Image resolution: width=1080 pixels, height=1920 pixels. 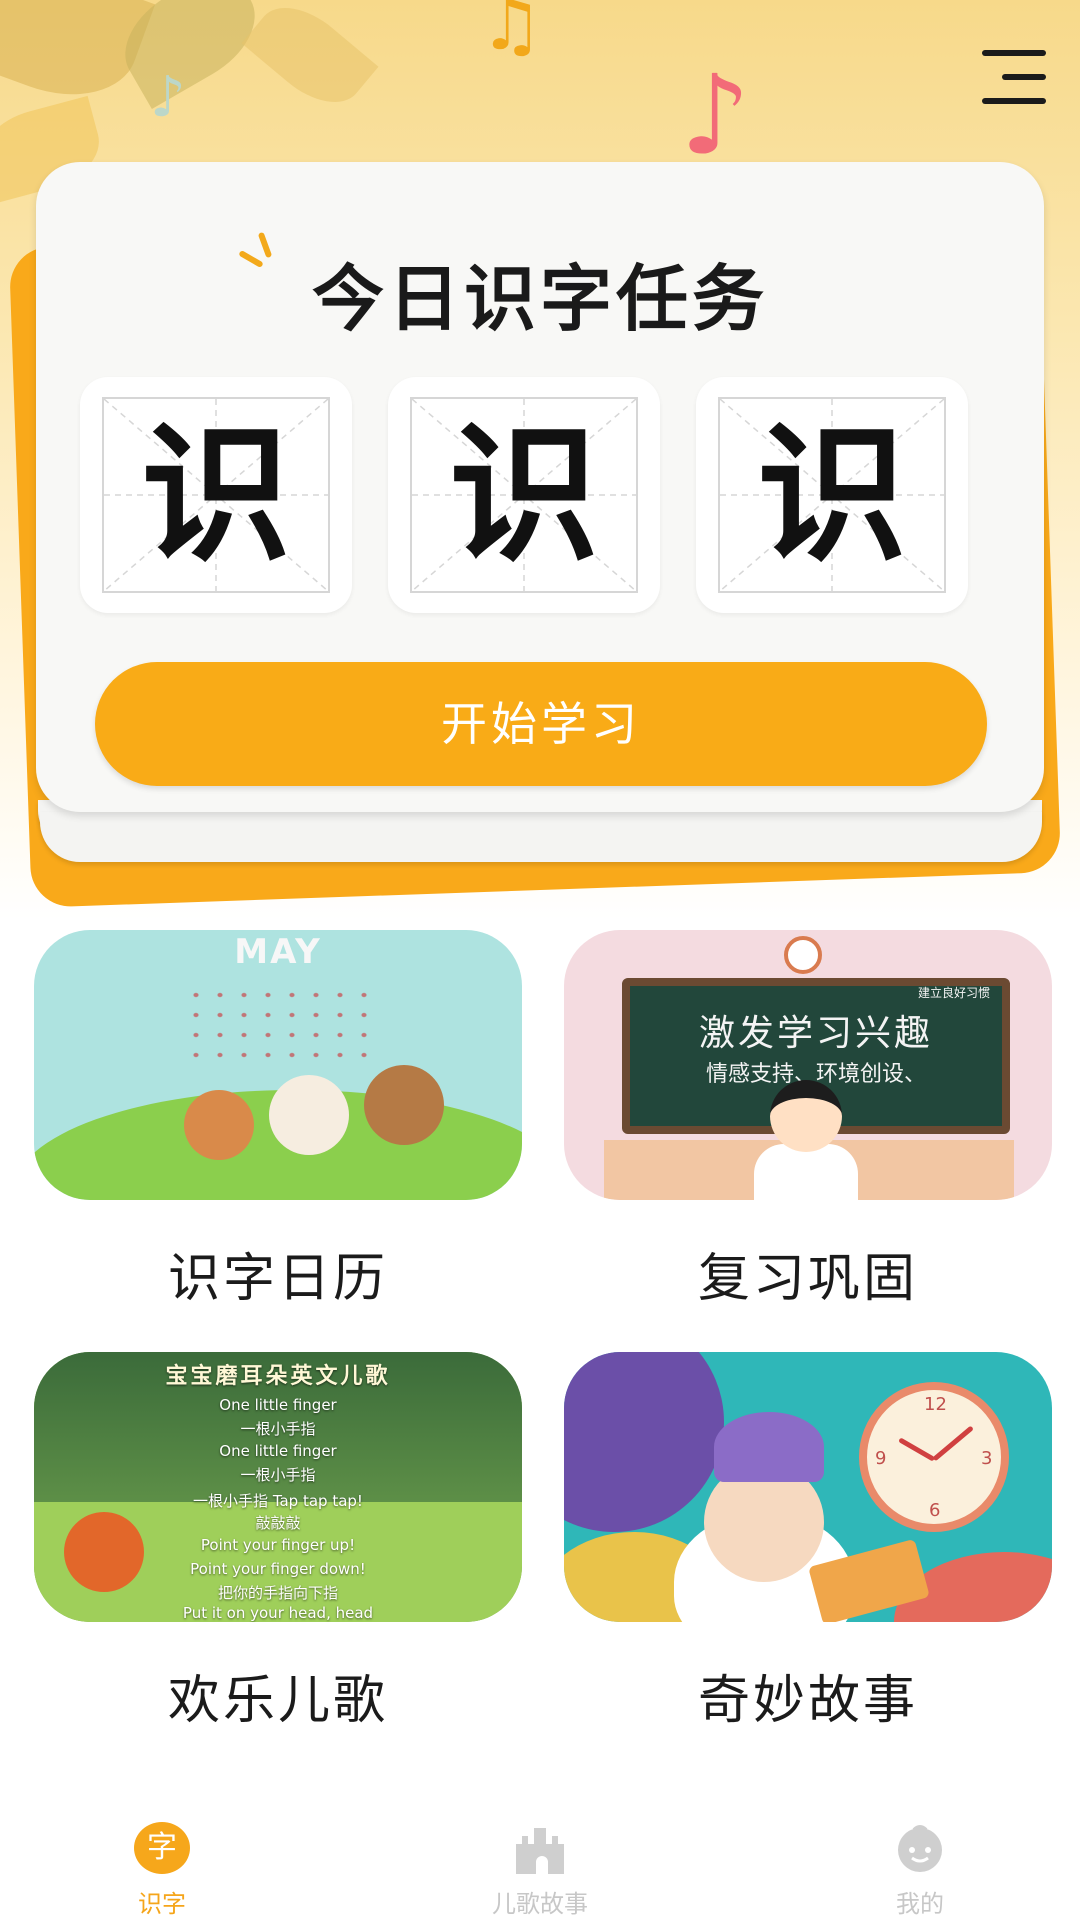 I want to click on tile-label: 欢乐儿歌, so click(x=277, y=1701).